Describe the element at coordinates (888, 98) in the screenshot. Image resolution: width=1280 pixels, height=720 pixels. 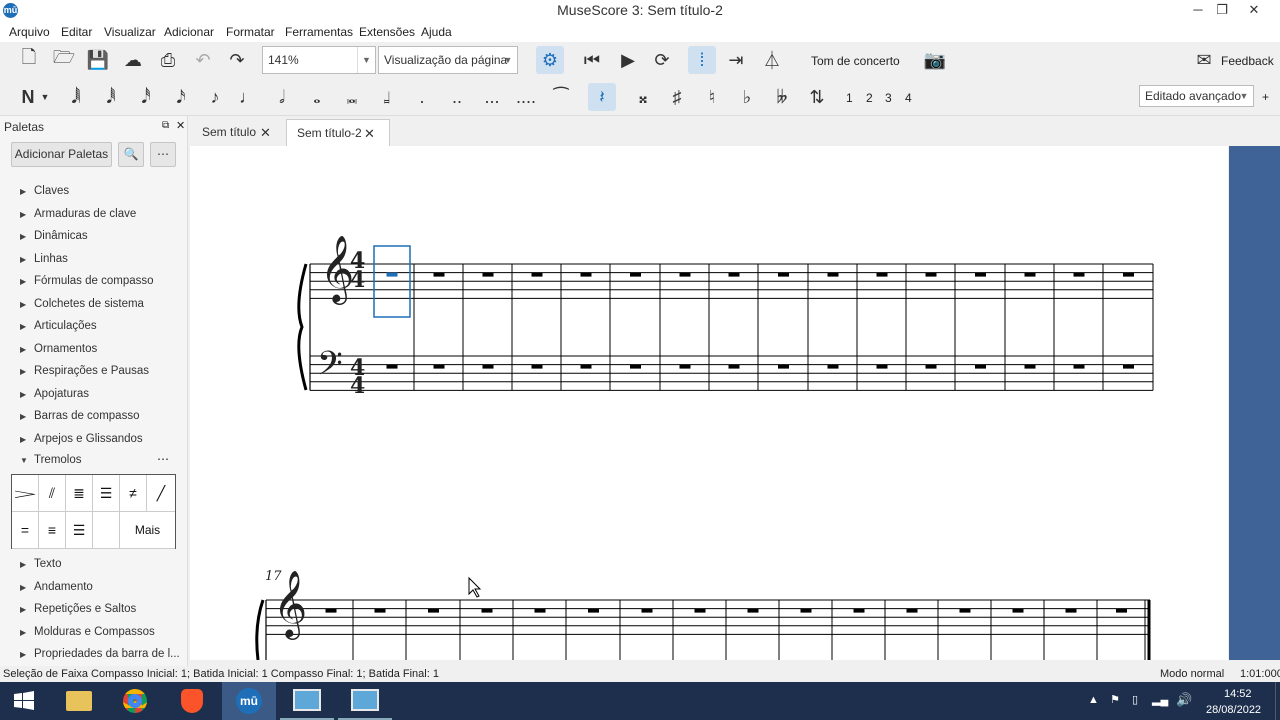
I see `voice-3-button: 3` at that location.